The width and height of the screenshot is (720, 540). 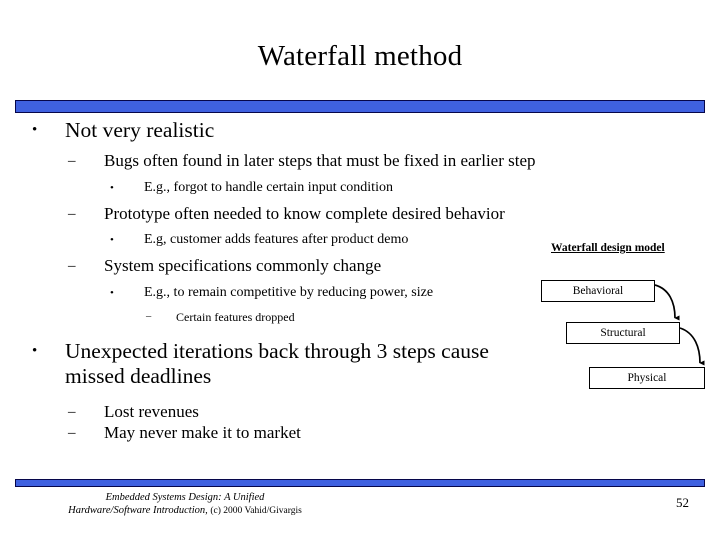 What do you see at coordinates (623, 333) in the screenshot?
I see `diagram-box-structural: Structural` at bounding box center [623, 333].